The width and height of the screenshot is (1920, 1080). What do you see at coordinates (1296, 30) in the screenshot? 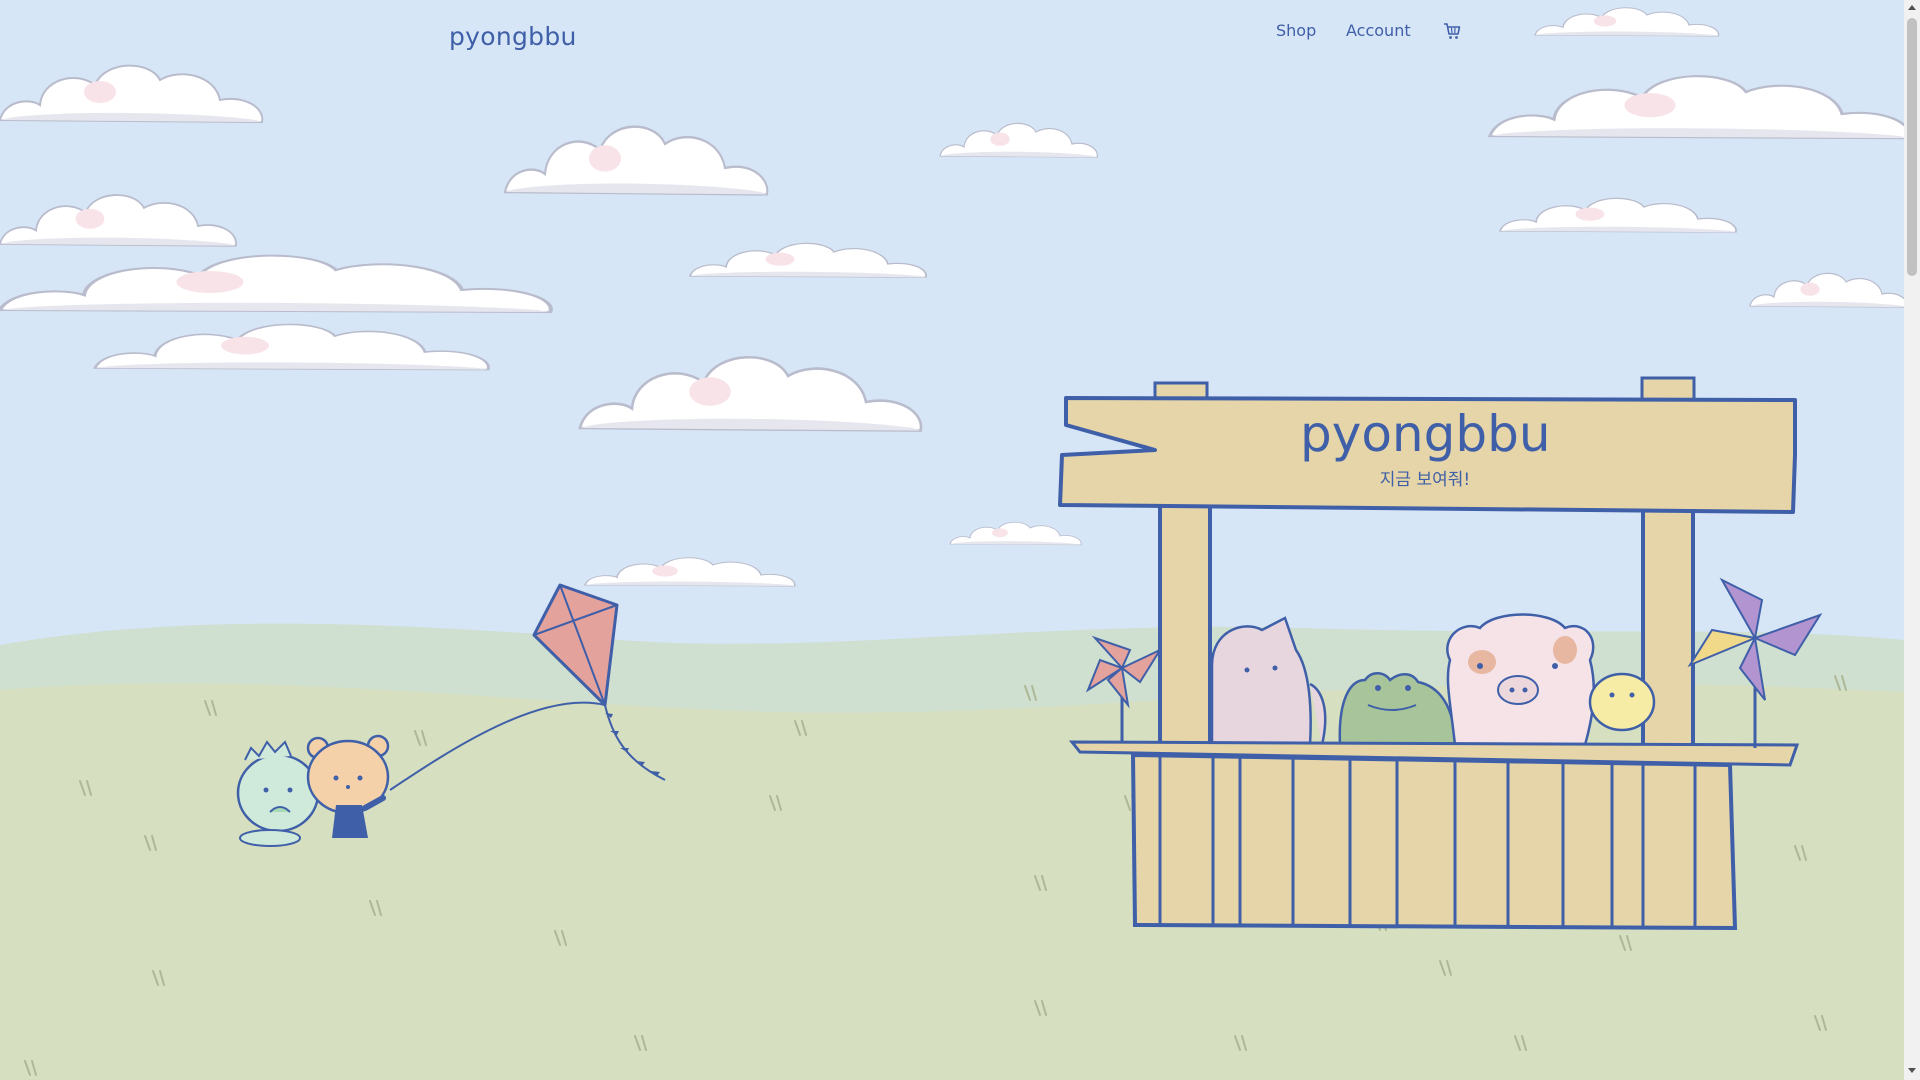
I see `nav-shop-link: Shop` at bounding box center [1296, 30].